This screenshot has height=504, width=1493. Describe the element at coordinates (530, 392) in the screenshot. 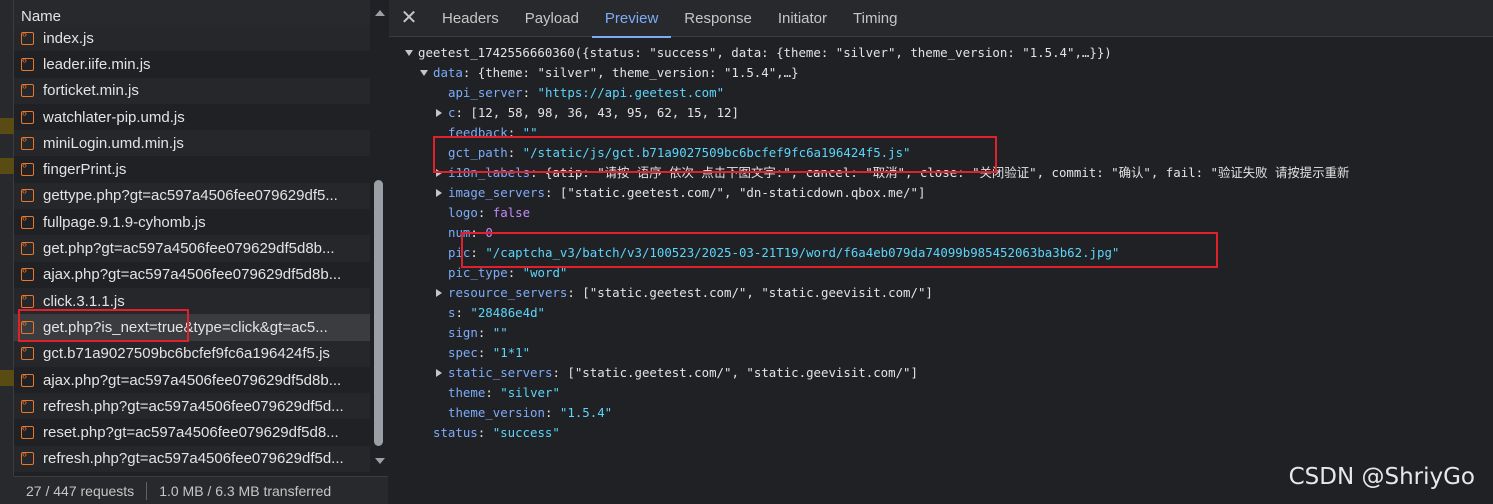

I see `value-theme: "silver"` at that location.